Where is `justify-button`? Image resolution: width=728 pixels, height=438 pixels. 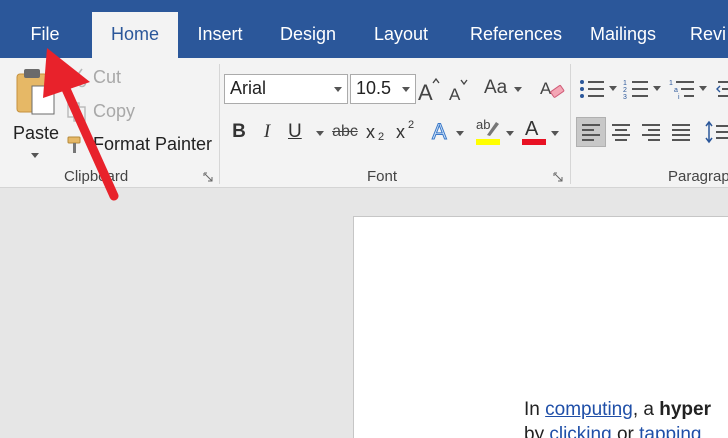 justify-button is located at coordinates (681, 132).